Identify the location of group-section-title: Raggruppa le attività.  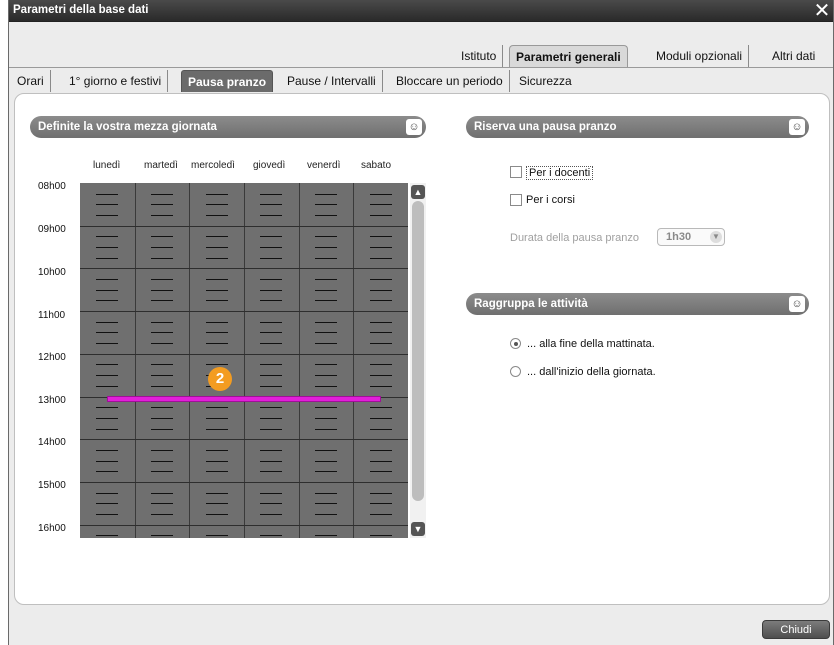
(531, 304).